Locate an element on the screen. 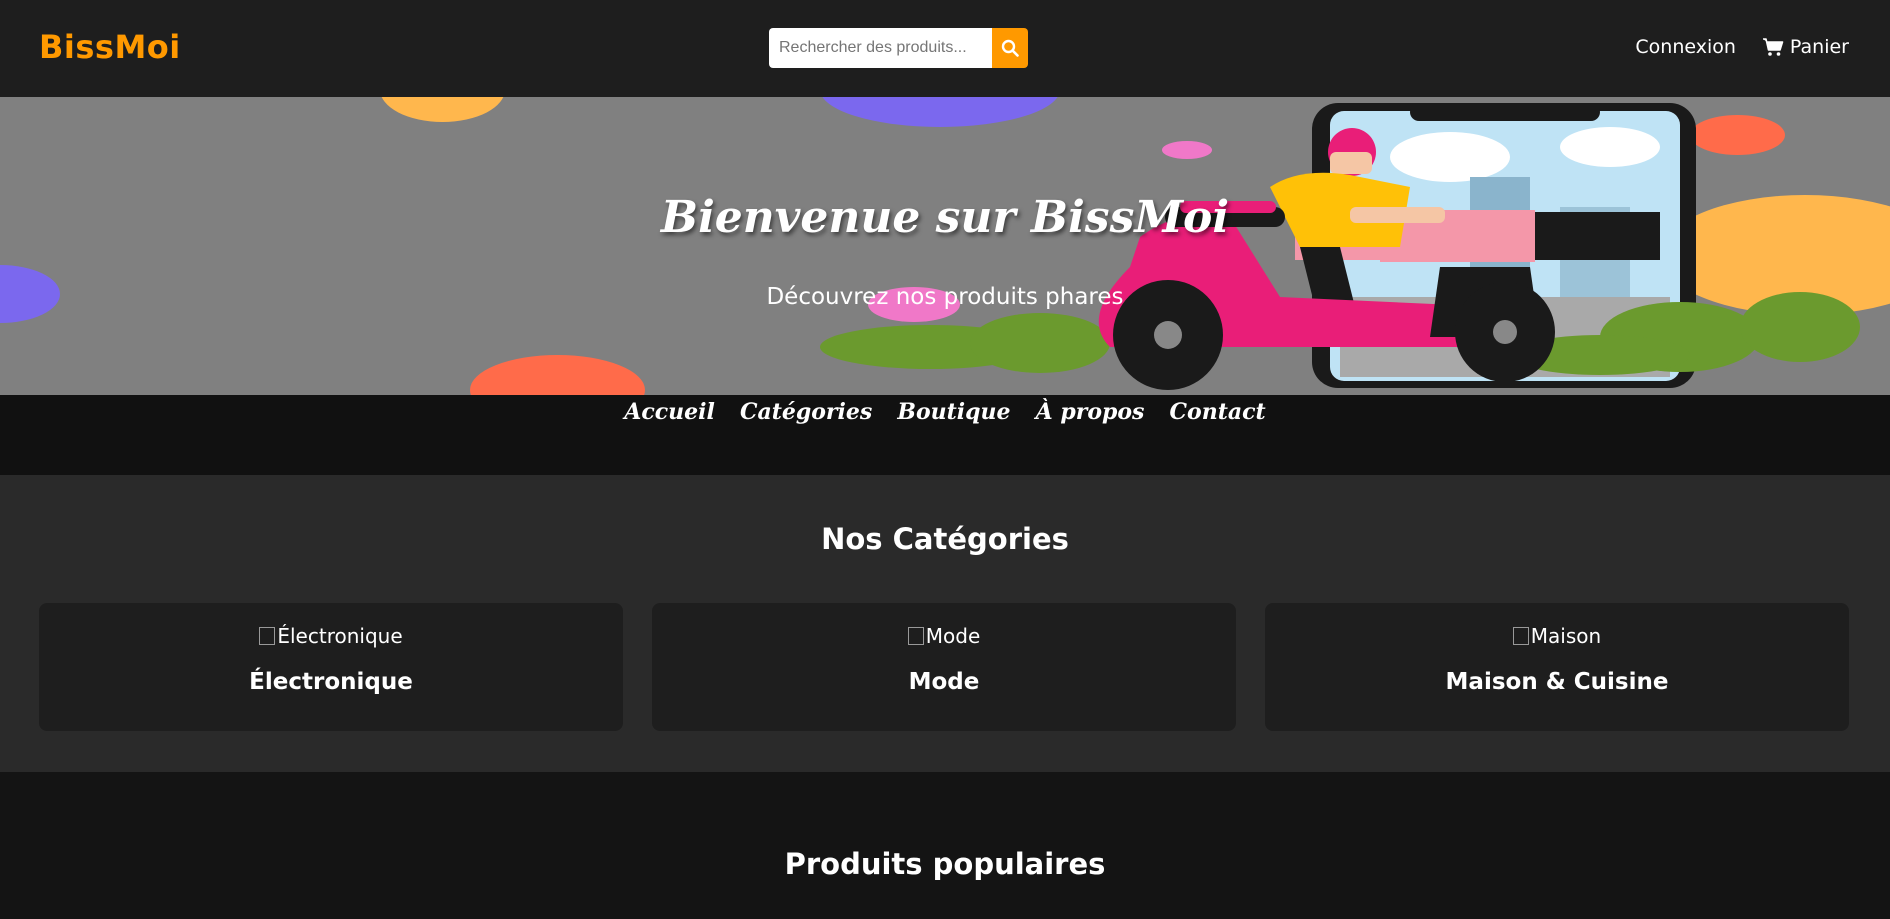 The width and height of the screenshot is (1890, 919). hero-subtitle: Découvrez nos produits phares is located at coordinates (945, 297).